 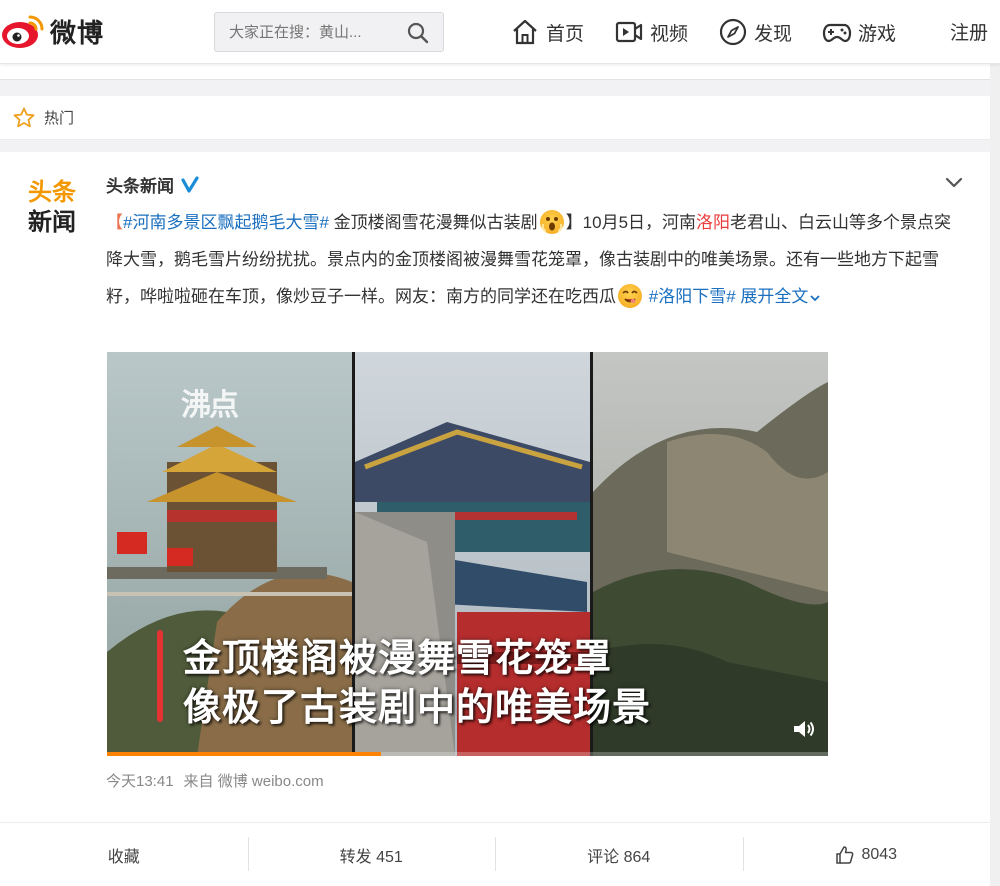 I want to click on expand-full-text-link: 展开全文, so click(x=781, y=296).